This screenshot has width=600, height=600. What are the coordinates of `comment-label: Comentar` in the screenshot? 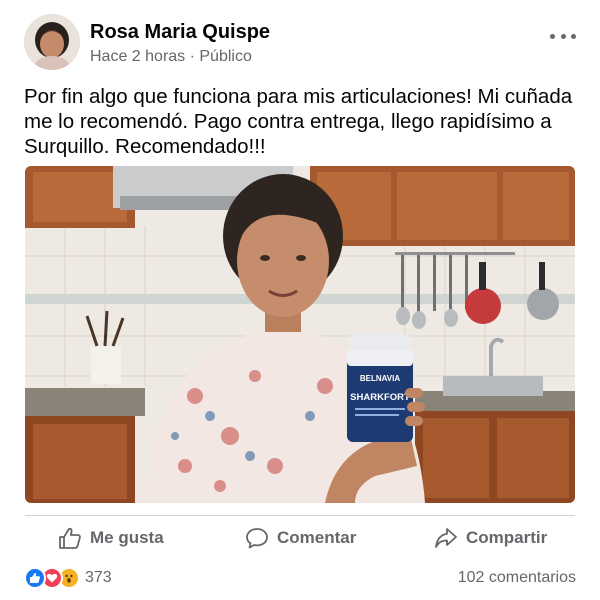 It's located at (317, 537).